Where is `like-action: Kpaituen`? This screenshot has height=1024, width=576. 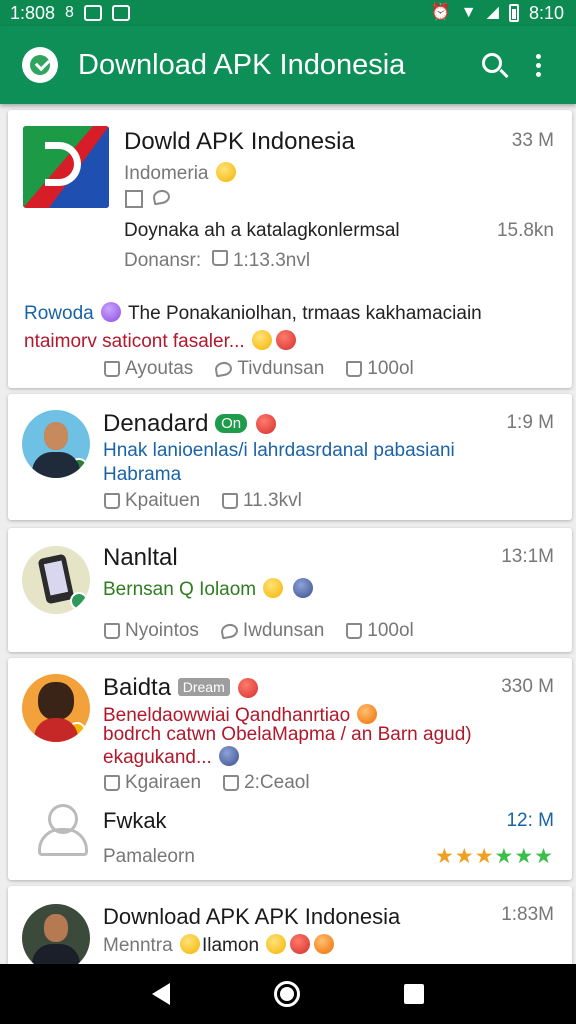
like-action: Kpaituen is located at coordinates (152, 501).